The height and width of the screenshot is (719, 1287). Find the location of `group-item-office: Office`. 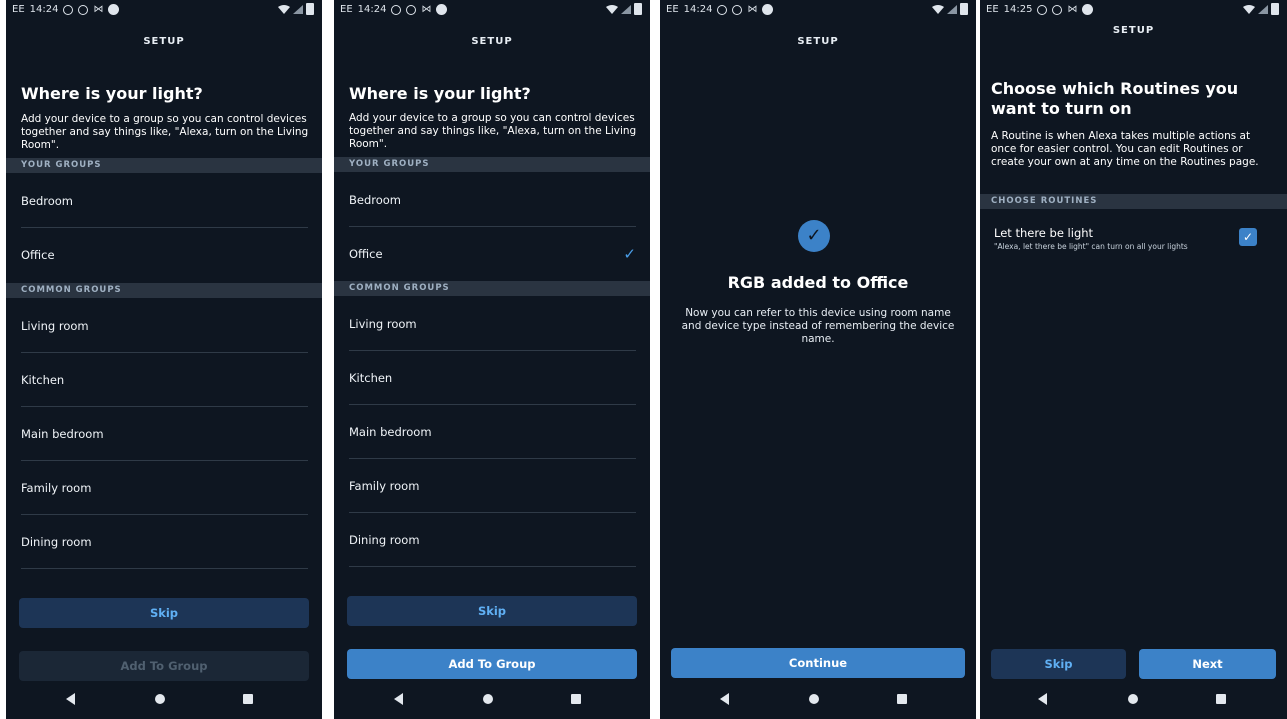

group-item-office: Office is located at coordinates (164, 255).